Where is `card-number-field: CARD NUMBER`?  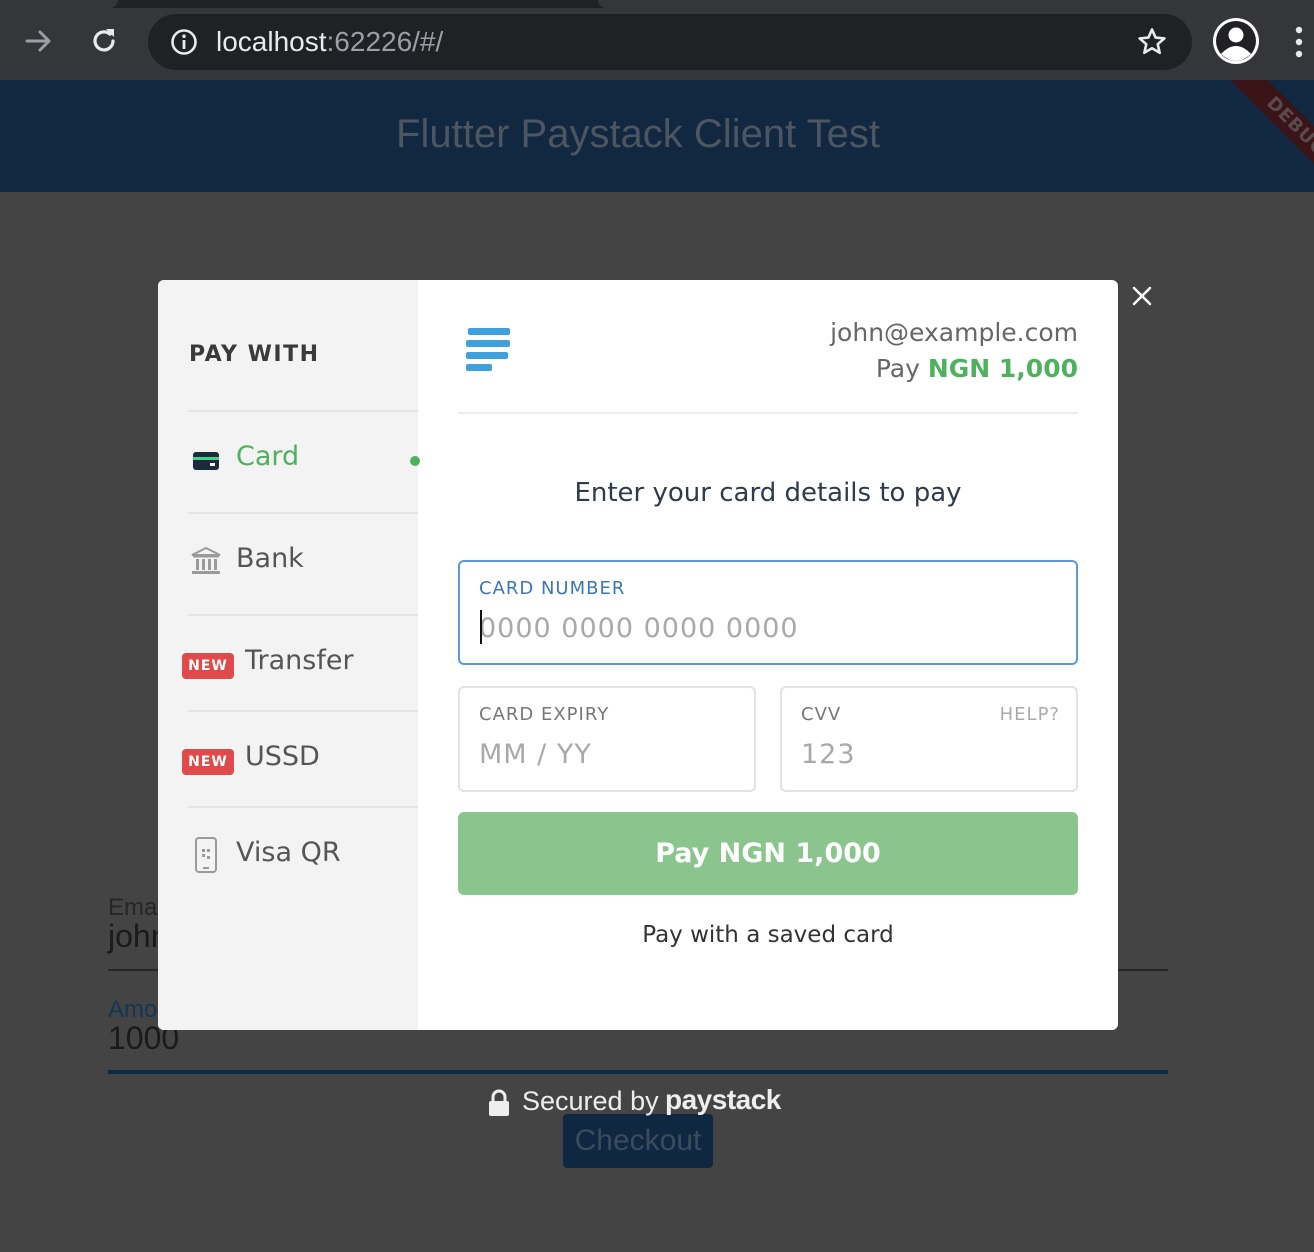 card-number-field: CARD NUMBER is located at coordinates (768, 612).